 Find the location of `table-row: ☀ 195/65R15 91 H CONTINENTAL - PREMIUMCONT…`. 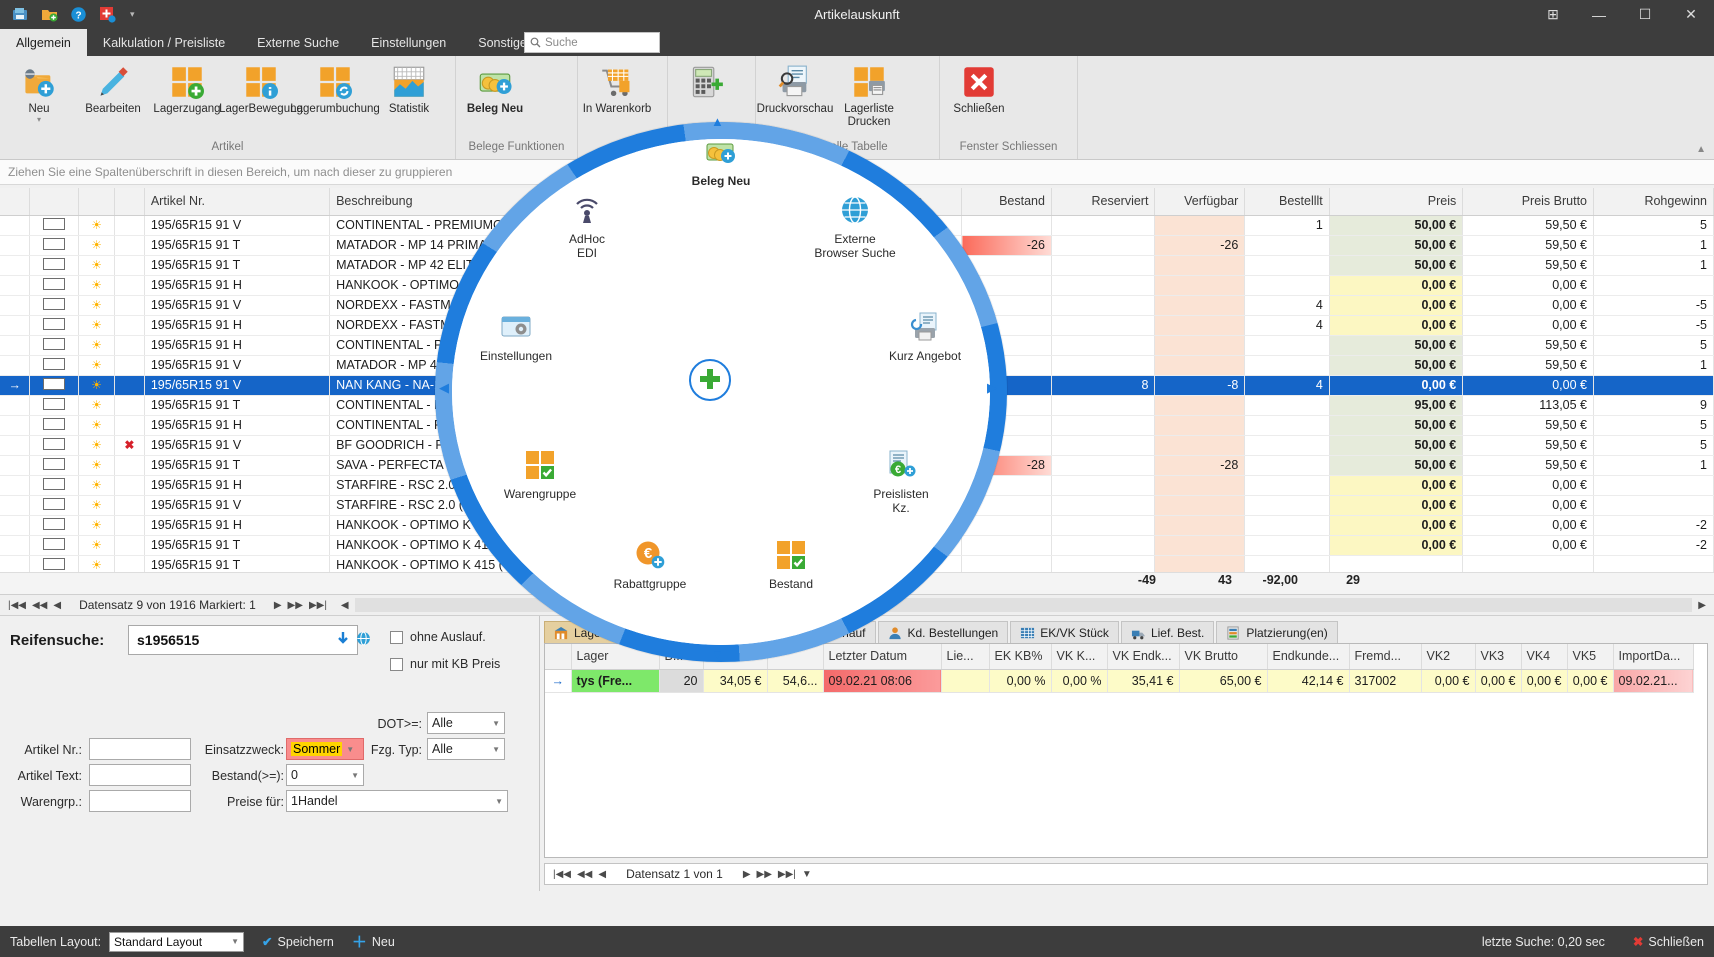

table-row: ☀ 195/65R15 91 H CONTINENTAL - PREMIUMCONT… is located at coordinates (857, 345).